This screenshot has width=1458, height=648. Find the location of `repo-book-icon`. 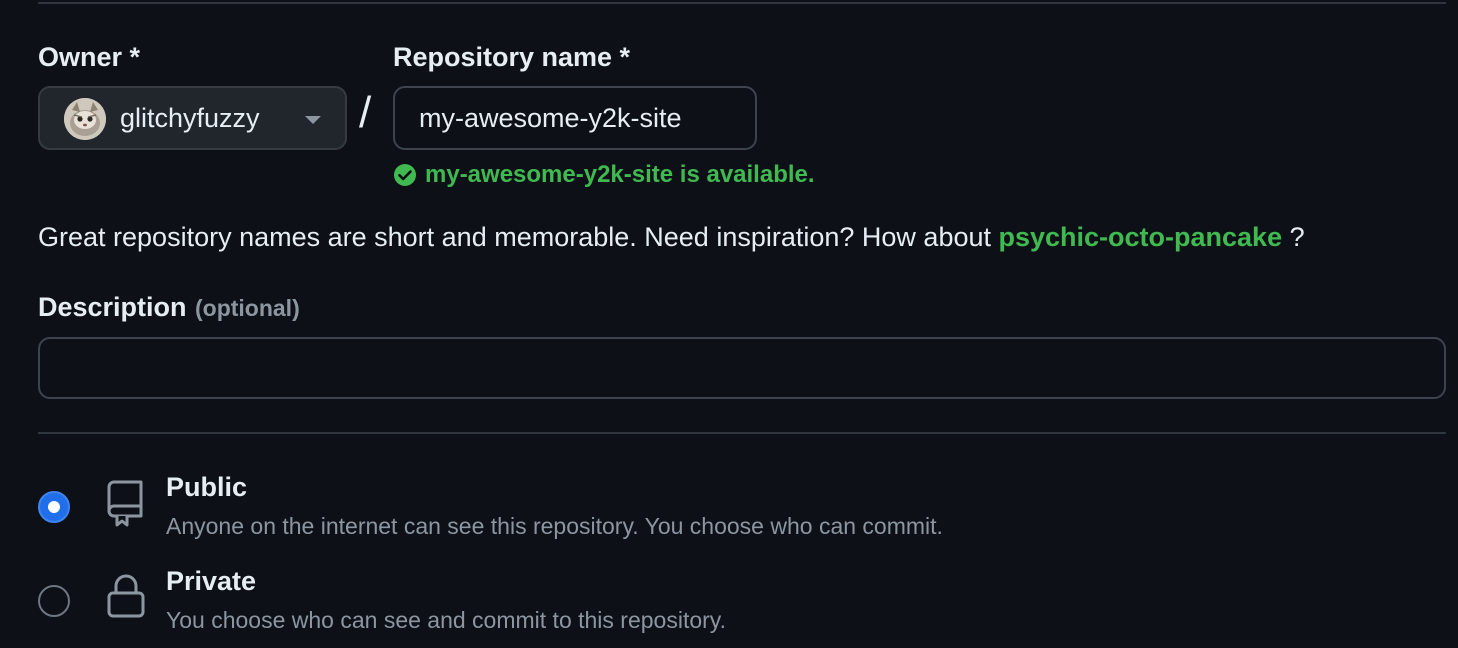

repo-book-icon is located at coordinates (125, 503).